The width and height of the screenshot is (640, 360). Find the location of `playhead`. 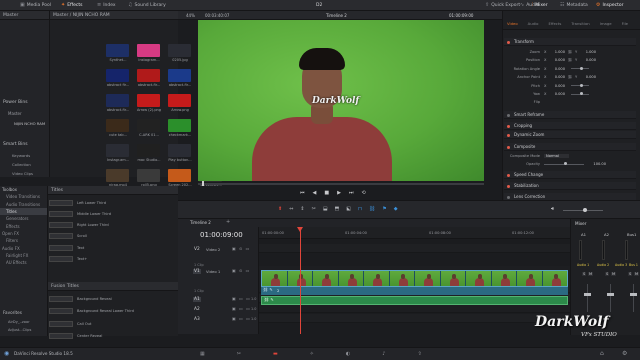

playhead is located at coordinates (300, 280).